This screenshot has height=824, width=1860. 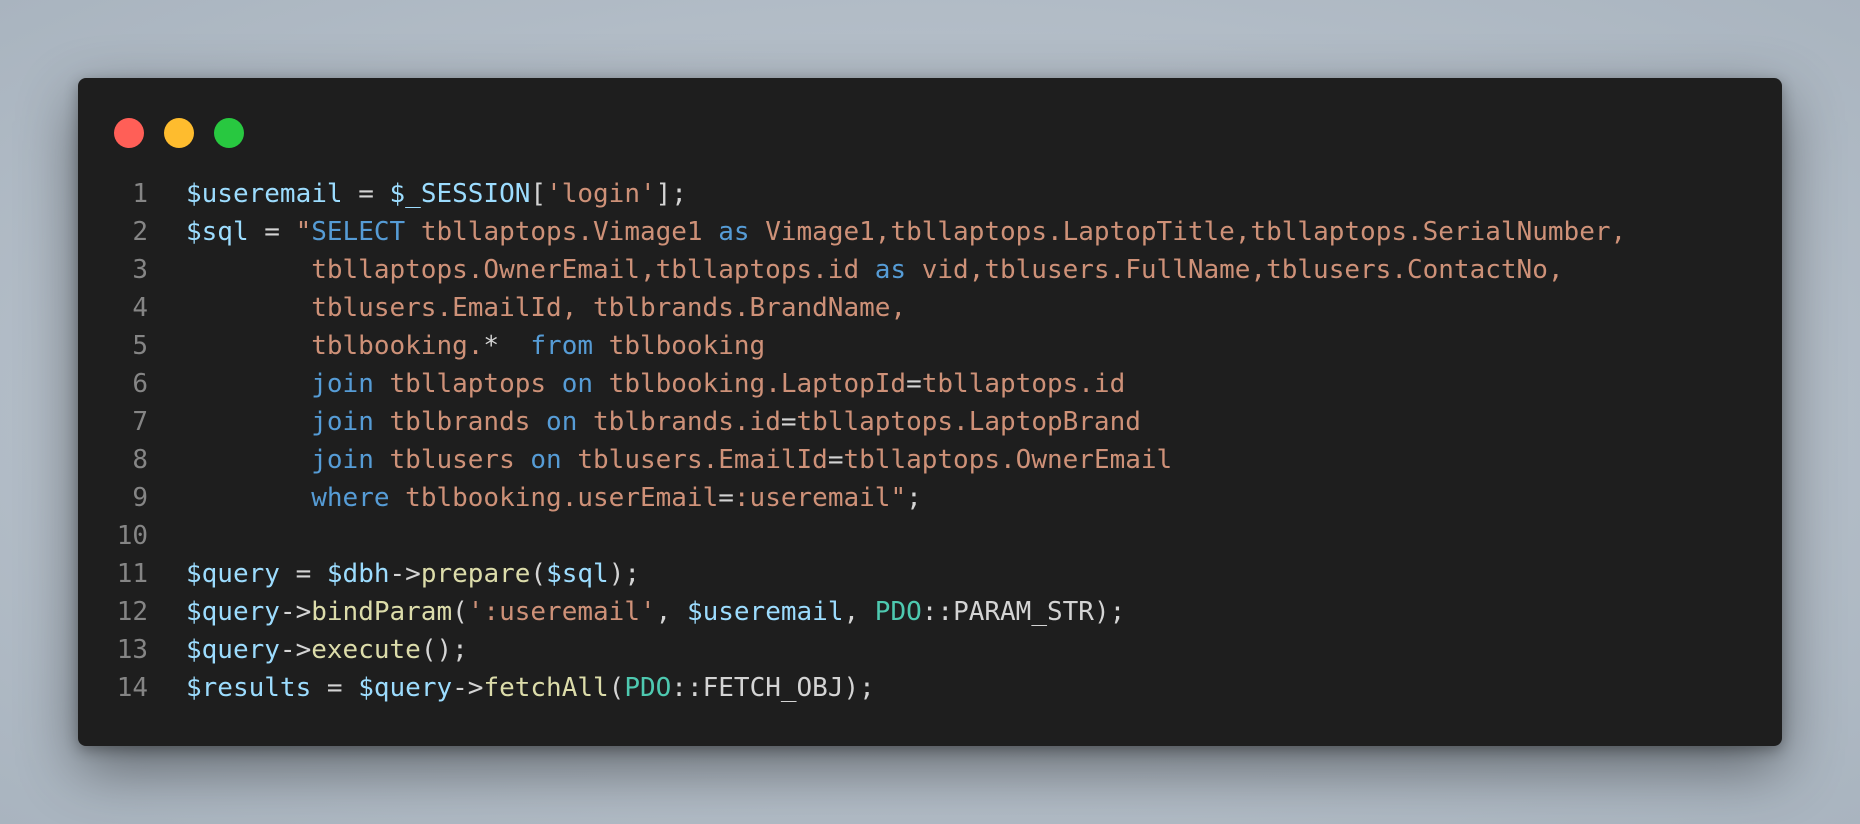 What do you see at coordinates (930, 536) in the screenshot?
I see `code-line: 10` at bounding box center [930, 536].